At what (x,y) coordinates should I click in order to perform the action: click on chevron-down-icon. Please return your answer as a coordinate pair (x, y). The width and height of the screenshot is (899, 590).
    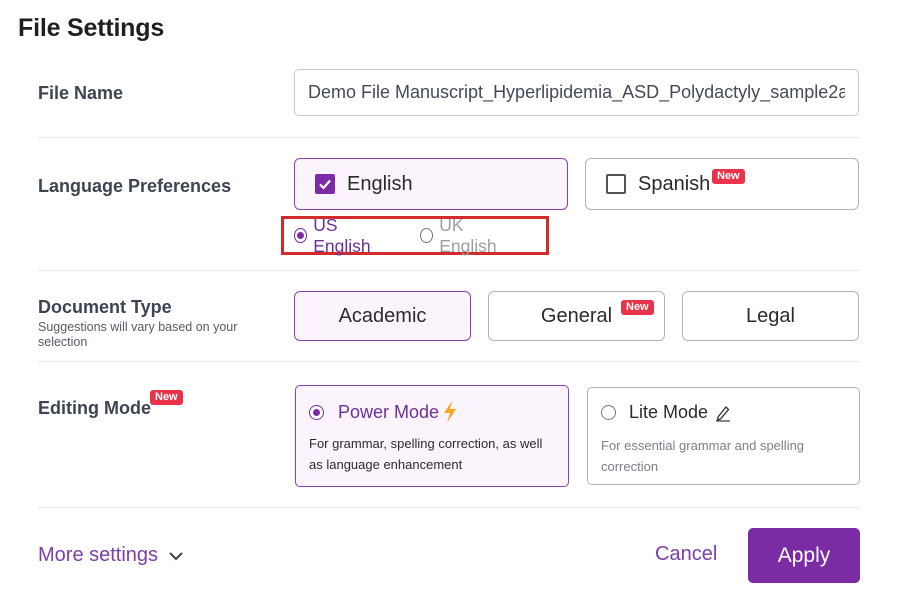
    Looking at the image, I should click on (176, 555).